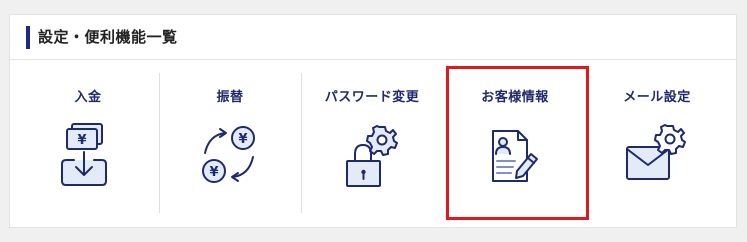 The width and height of the screenshot is (747, 242). I want to click on customer-info-icon, so click(515, 156).